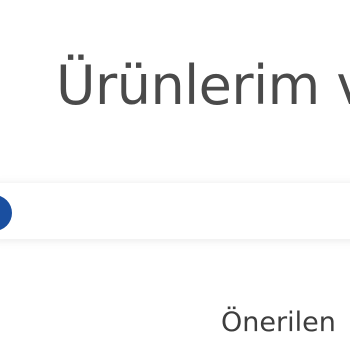 The height and width of the screenshot is (350, 350). Describe the element at coordinates (278, 322) in the screenshot. I see `suggested-section-label: Önerilen` at that location.